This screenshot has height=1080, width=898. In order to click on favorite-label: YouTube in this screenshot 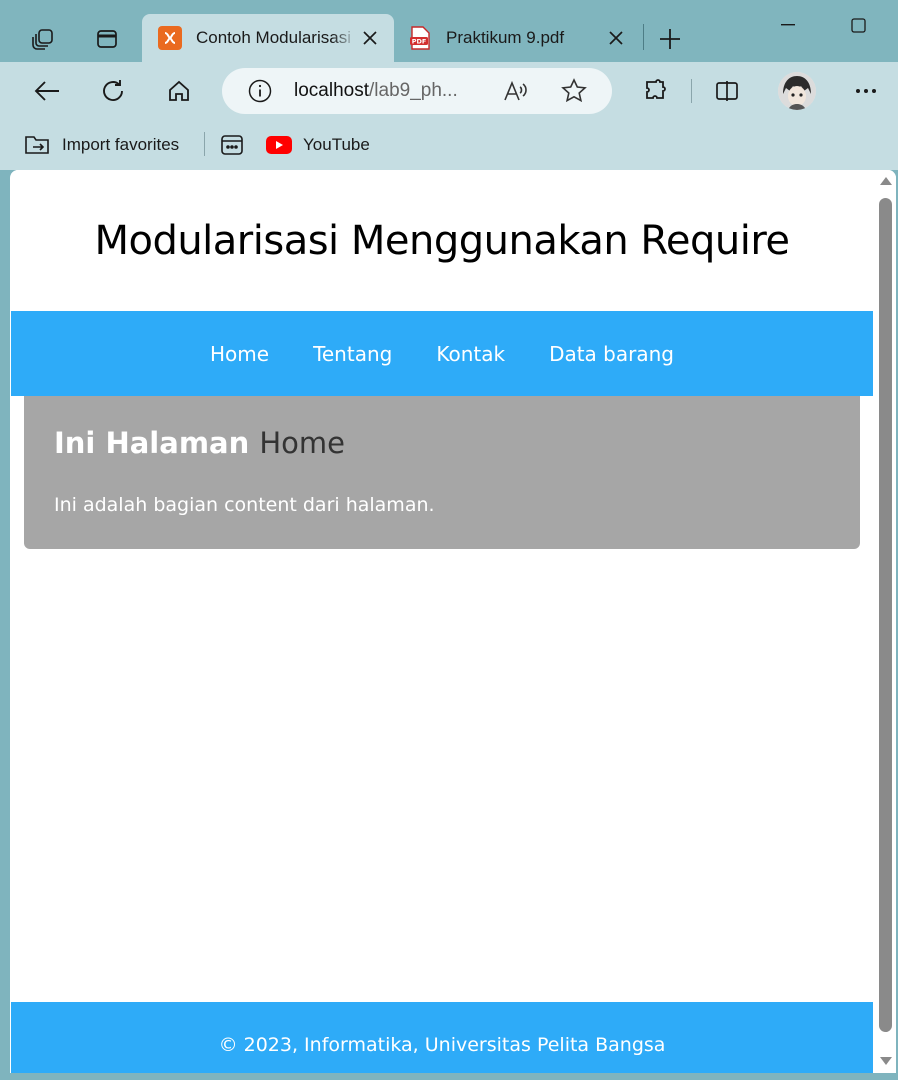, I will do `click(336, 144)`.